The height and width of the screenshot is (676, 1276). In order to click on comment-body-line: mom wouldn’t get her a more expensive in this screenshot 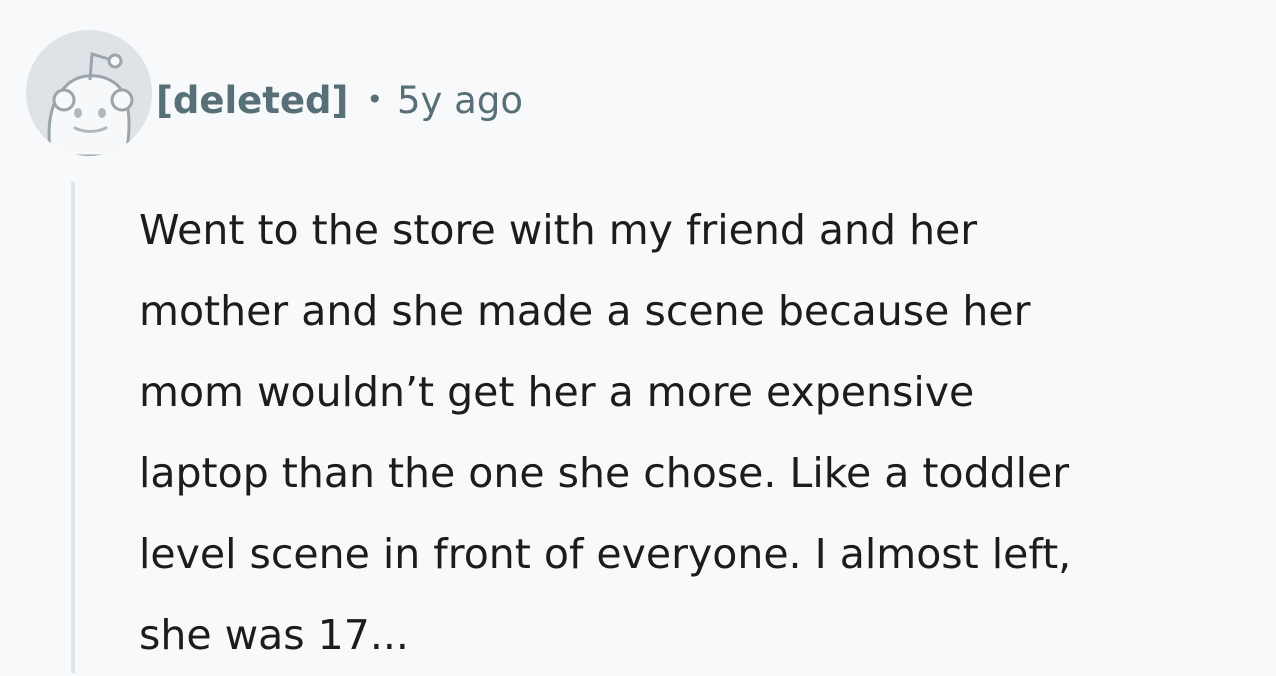, I will do `click(557, 392)`.